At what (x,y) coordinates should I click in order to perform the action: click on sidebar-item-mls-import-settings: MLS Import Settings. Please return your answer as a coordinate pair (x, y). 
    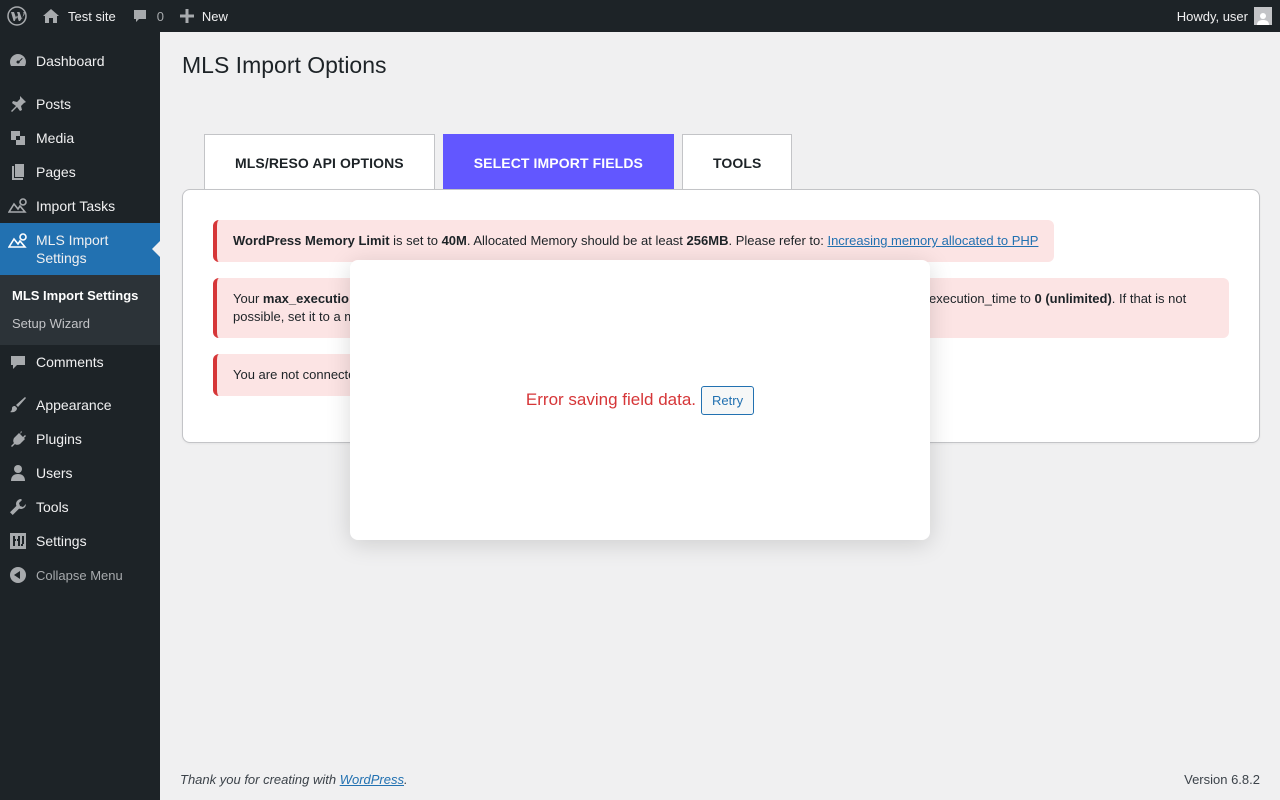
    Looking at the image, I should click on (80, 249).